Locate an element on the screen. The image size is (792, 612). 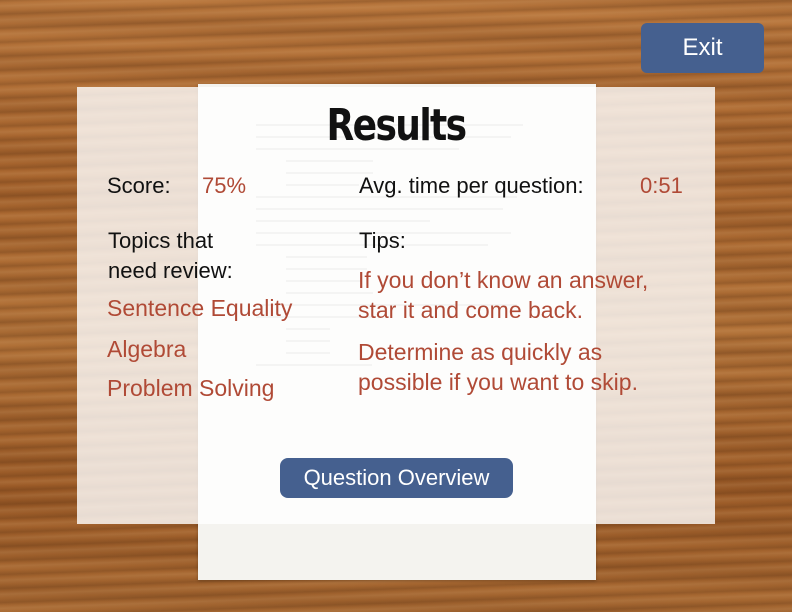
tip-1-line2: star it and come back. is located at coordinates (470, 310).